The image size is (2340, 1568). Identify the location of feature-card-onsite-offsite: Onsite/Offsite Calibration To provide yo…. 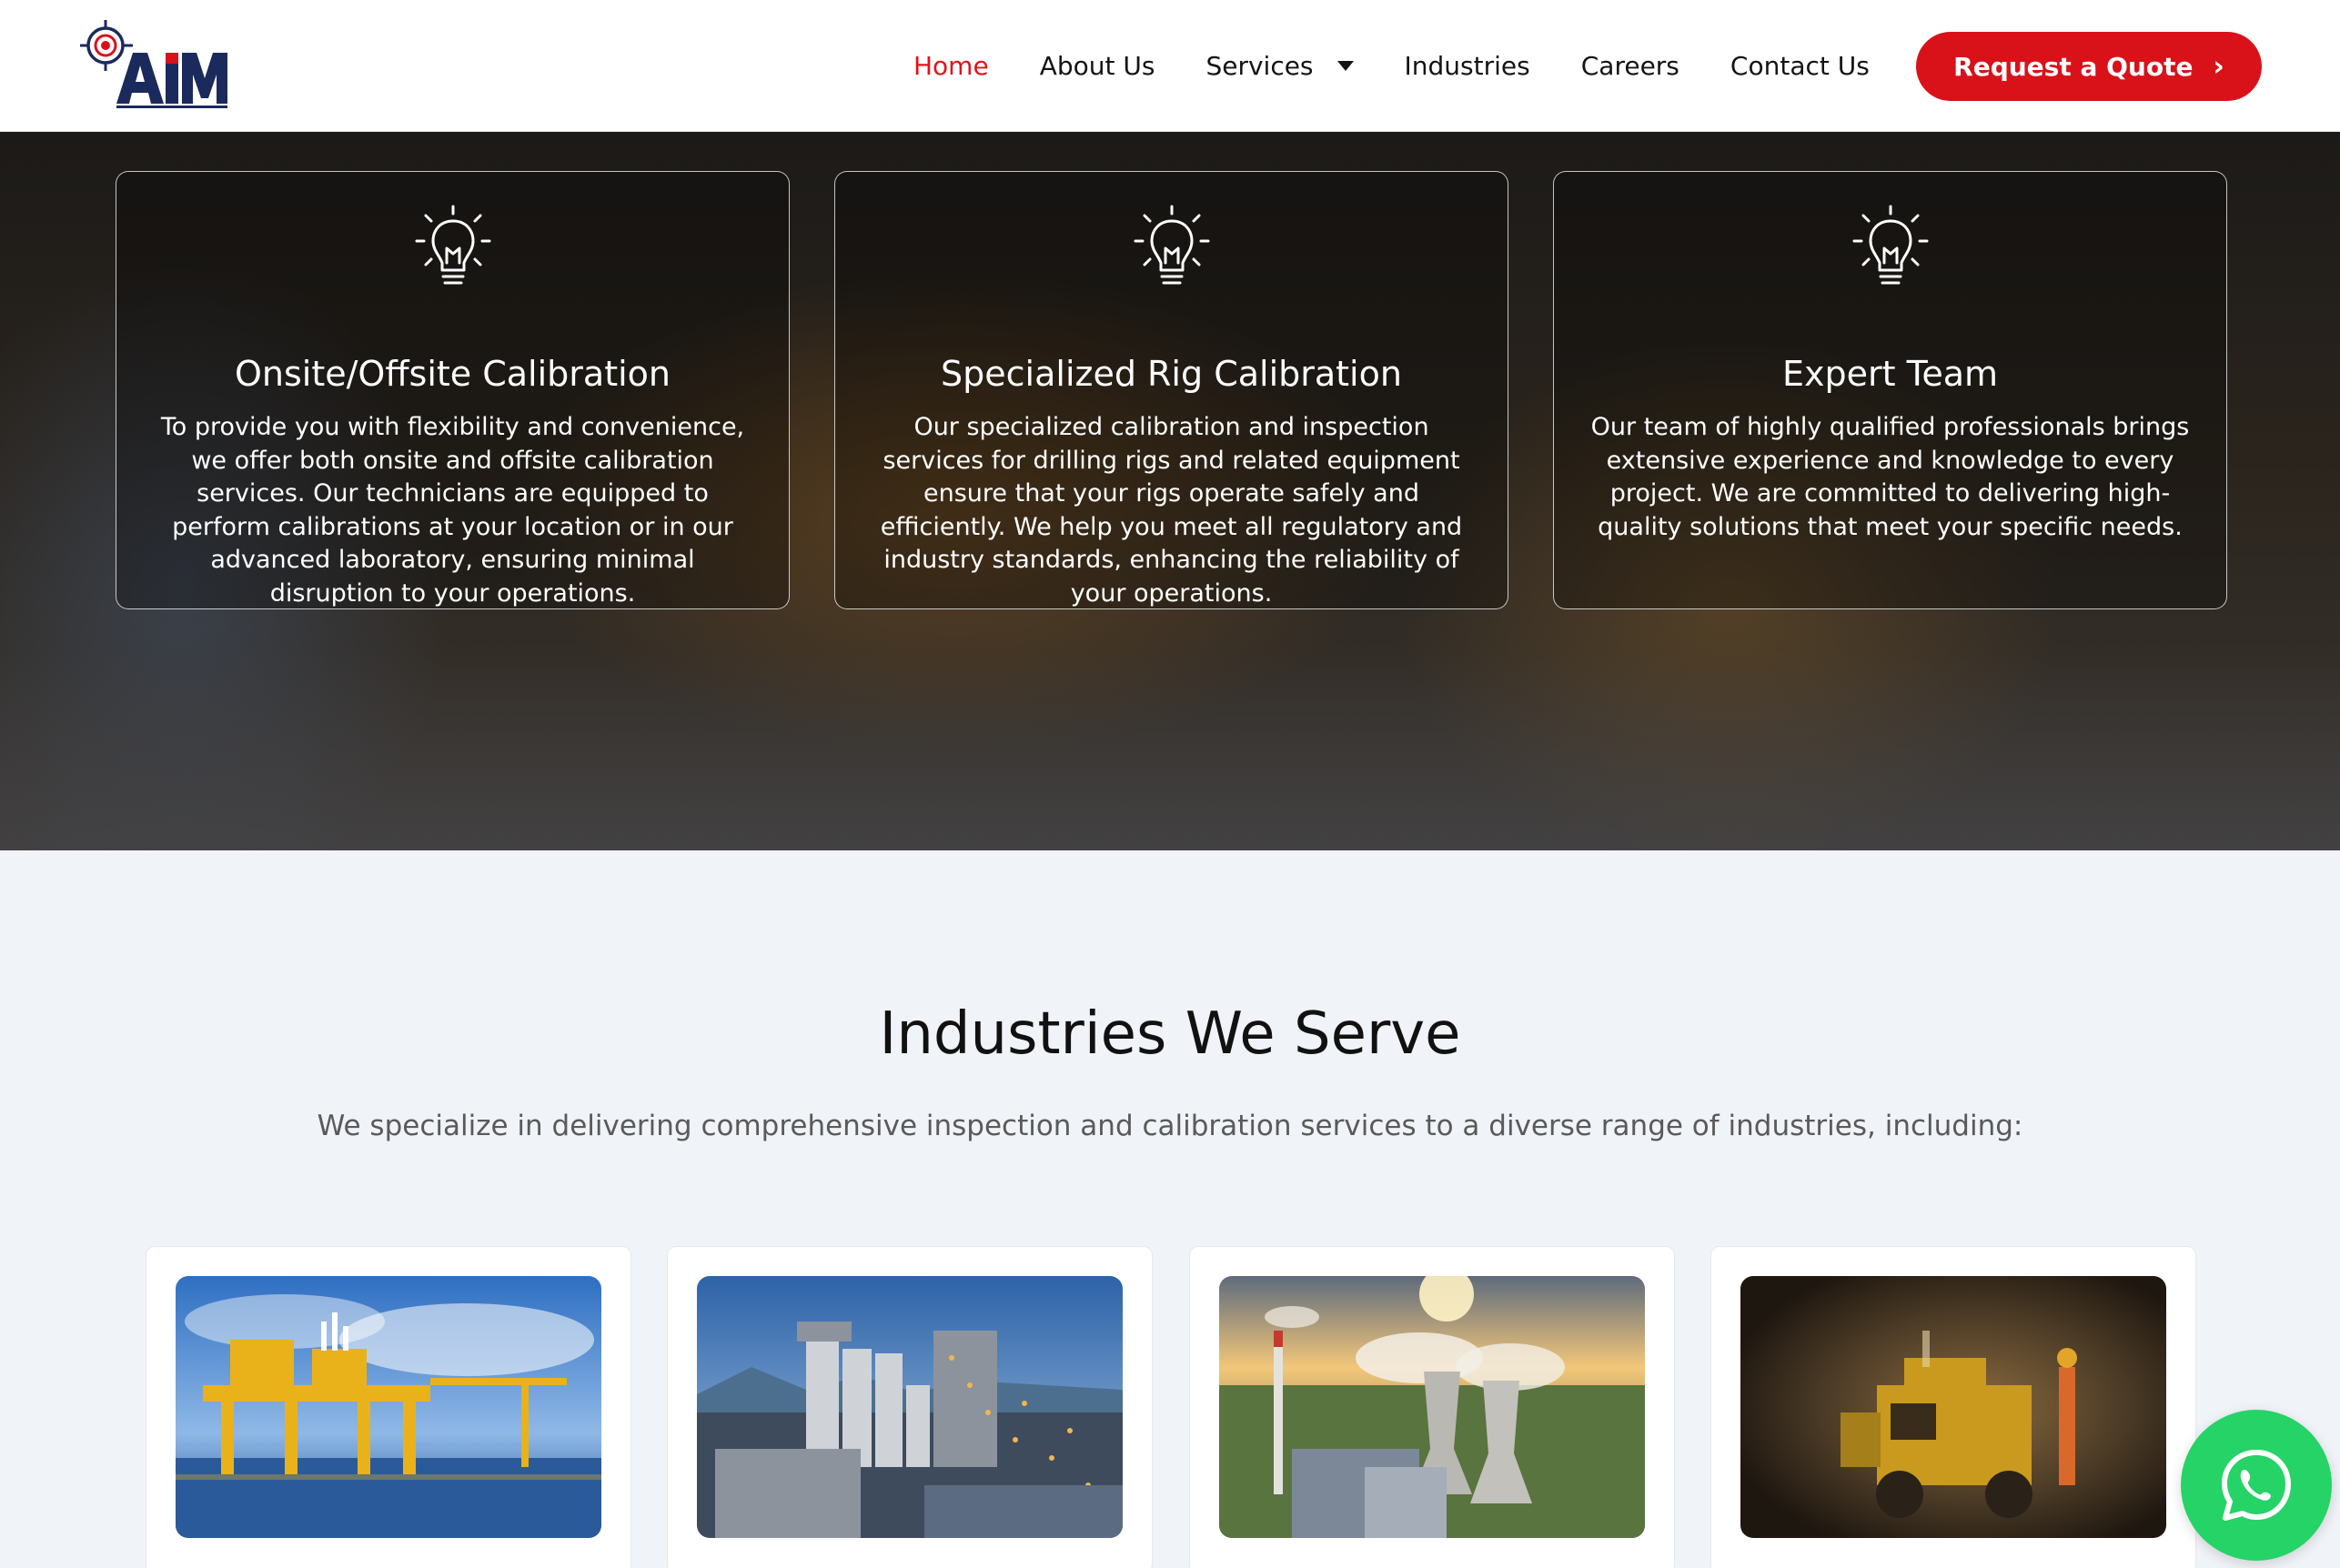
(453, 390).